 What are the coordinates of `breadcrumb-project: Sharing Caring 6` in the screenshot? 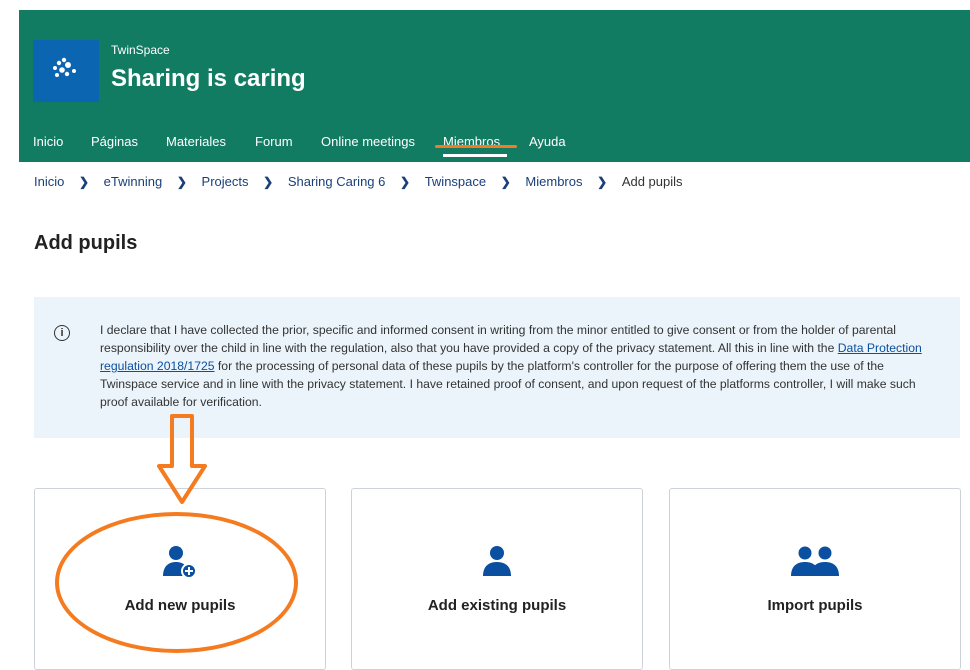 It's located at (337, 181).